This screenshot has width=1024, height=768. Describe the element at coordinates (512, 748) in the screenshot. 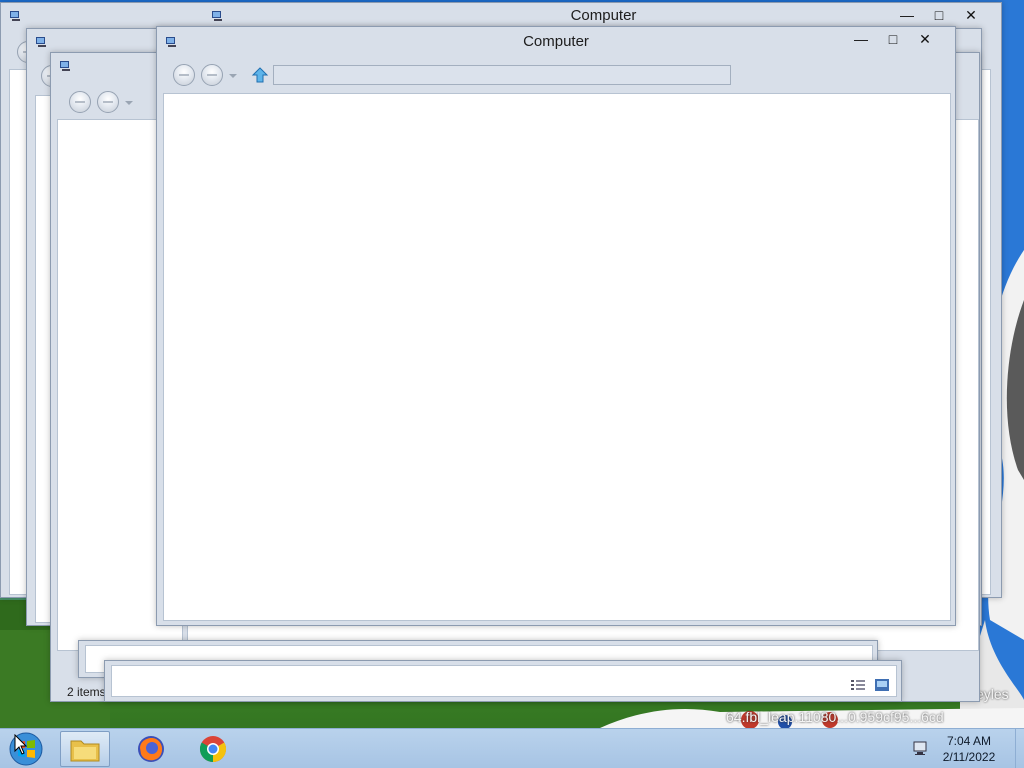

I see `taskbar: 7:04 AM 2/11/2022` at that location.